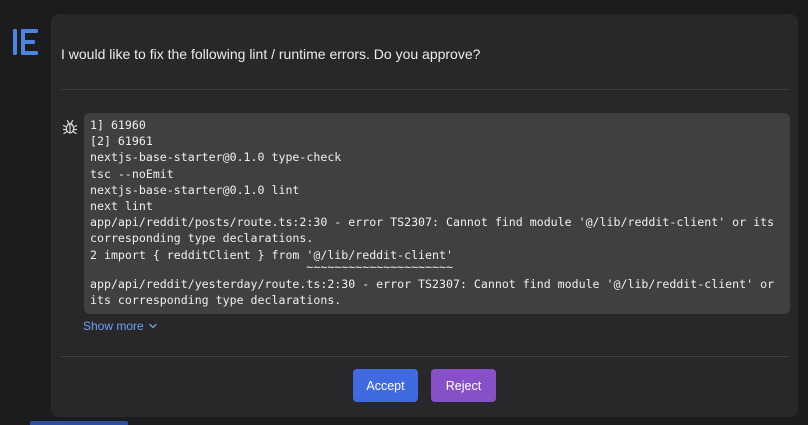 Image resolution: width=808 pixels, height=425 pixels. What do you see at coordinates (70, 127) in the screenshot?
I see `bug-icon` at bounding box center [70, 127].